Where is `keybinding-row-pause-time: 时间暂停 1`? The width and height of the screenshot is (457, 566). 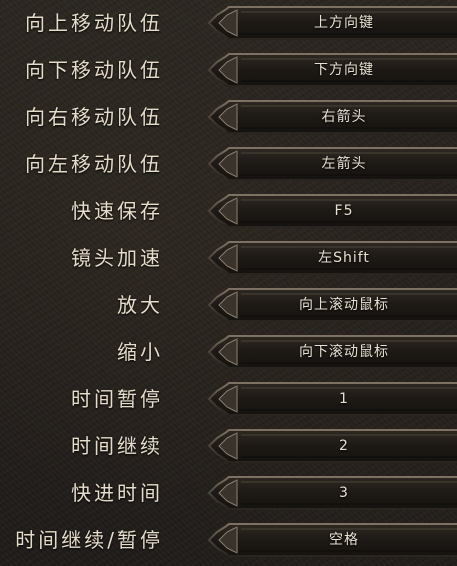 keybinding-row-pause-time: 时间暂停 1 is located at coordinates (228, 399).